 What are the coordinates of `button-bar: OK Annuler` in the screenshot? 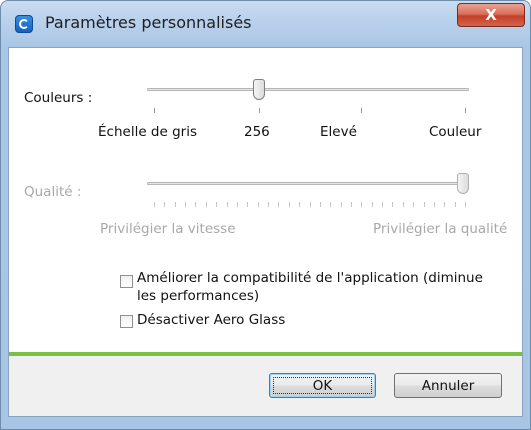 It's located at (265, 384).